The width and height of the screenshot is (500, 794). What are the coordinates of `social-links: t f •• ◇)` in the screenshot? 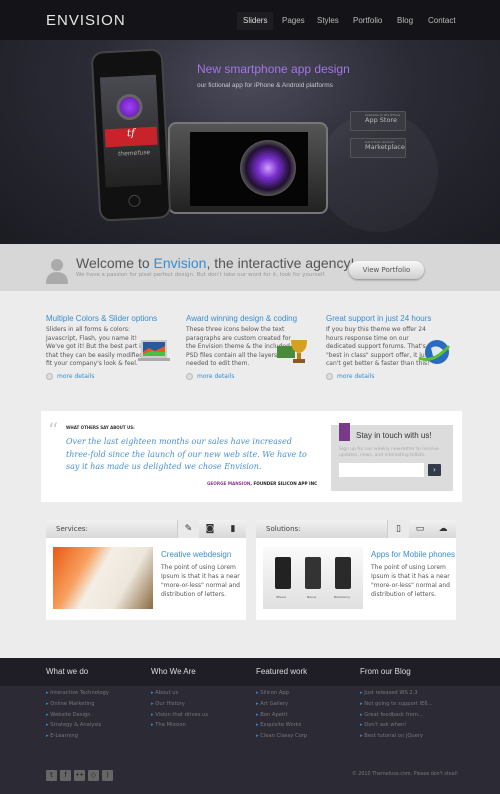 It's located at (81, 775).